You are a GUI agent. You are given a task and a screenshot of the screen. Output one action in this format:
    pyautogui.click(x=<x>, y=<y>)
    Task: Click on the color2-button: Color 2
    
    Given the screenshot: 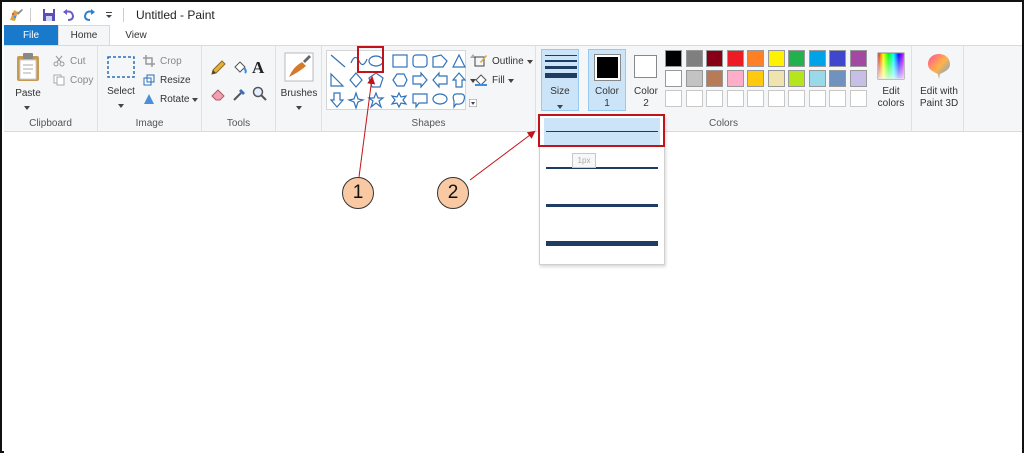 What is the action you would take?
    pyautogui.click(x=646, y=80)
    